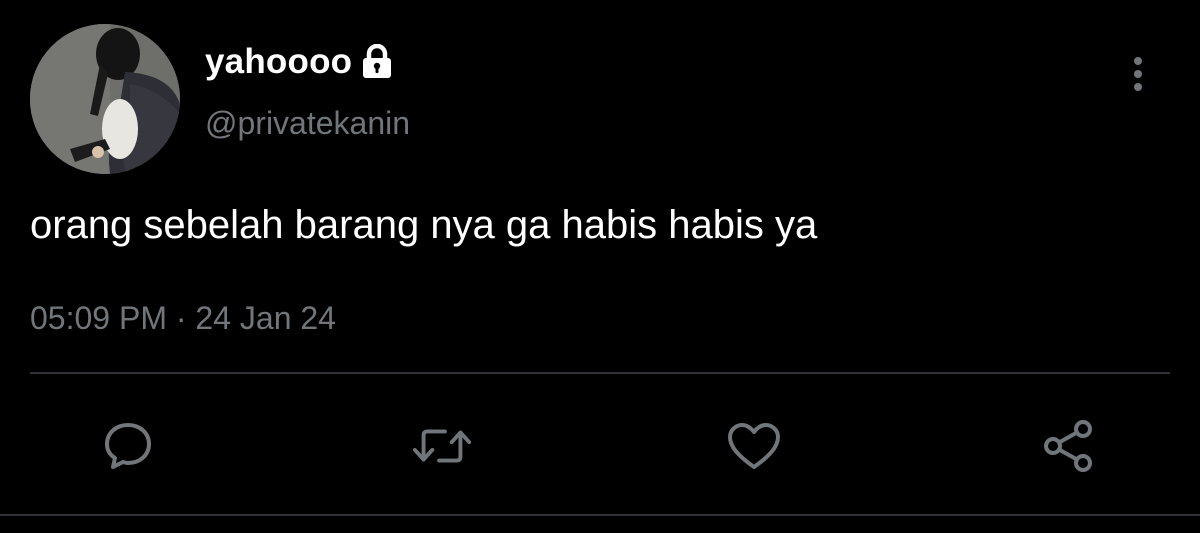 Image resolution: width=1200 pixels, height=533 pixels. Describe the element at coordinates (265, 318) in the screenshot. I see `tweet-date: 24 Jan 24` at that location.